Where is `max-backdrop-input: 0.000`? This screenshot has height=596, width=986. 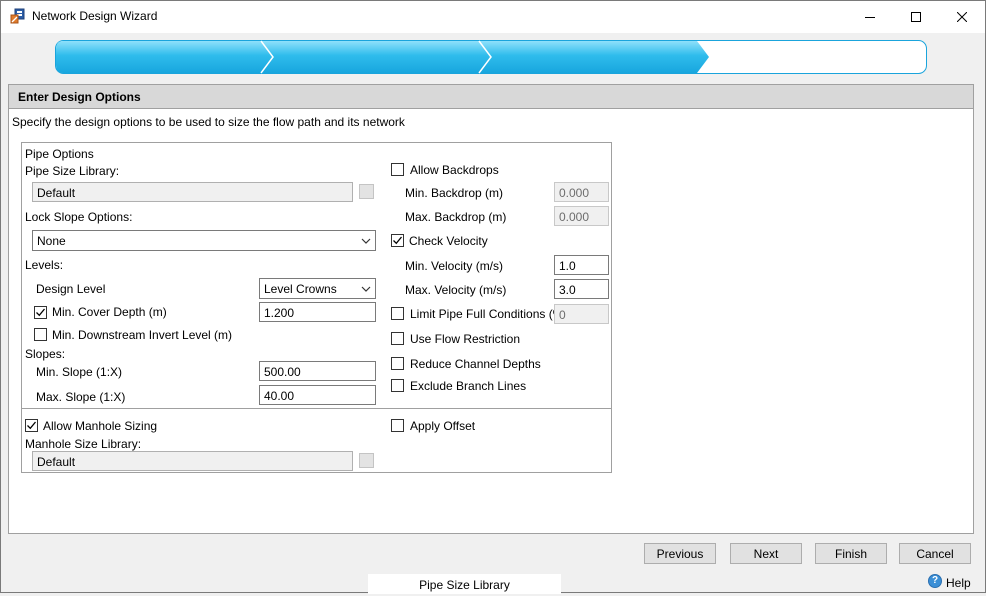 max-backdrop-input: 0.000 is located at coordinates (581, 216).